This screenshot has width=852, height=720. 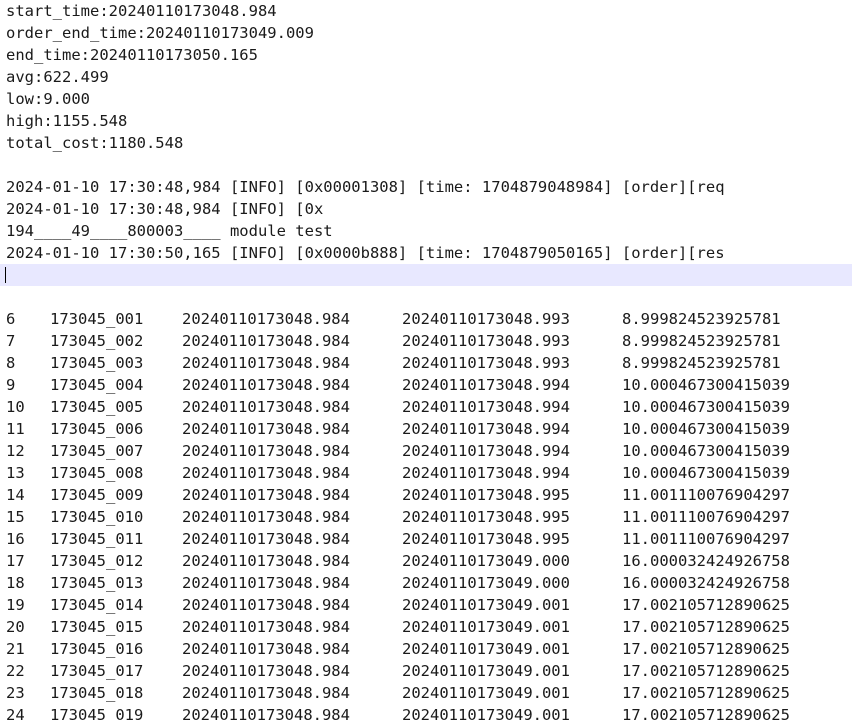 I want to click on table-cell: 173045_010, so click(x=97, y=517).